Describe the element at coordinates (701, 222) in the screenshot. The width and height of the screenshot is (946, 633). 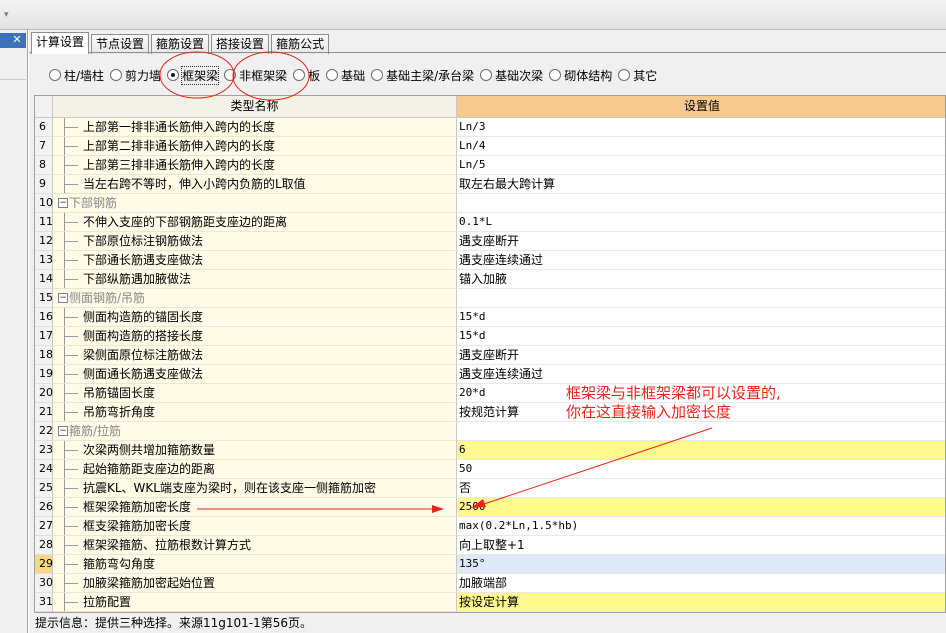
I see `setting-value-cell: 0.1*L` at that location.